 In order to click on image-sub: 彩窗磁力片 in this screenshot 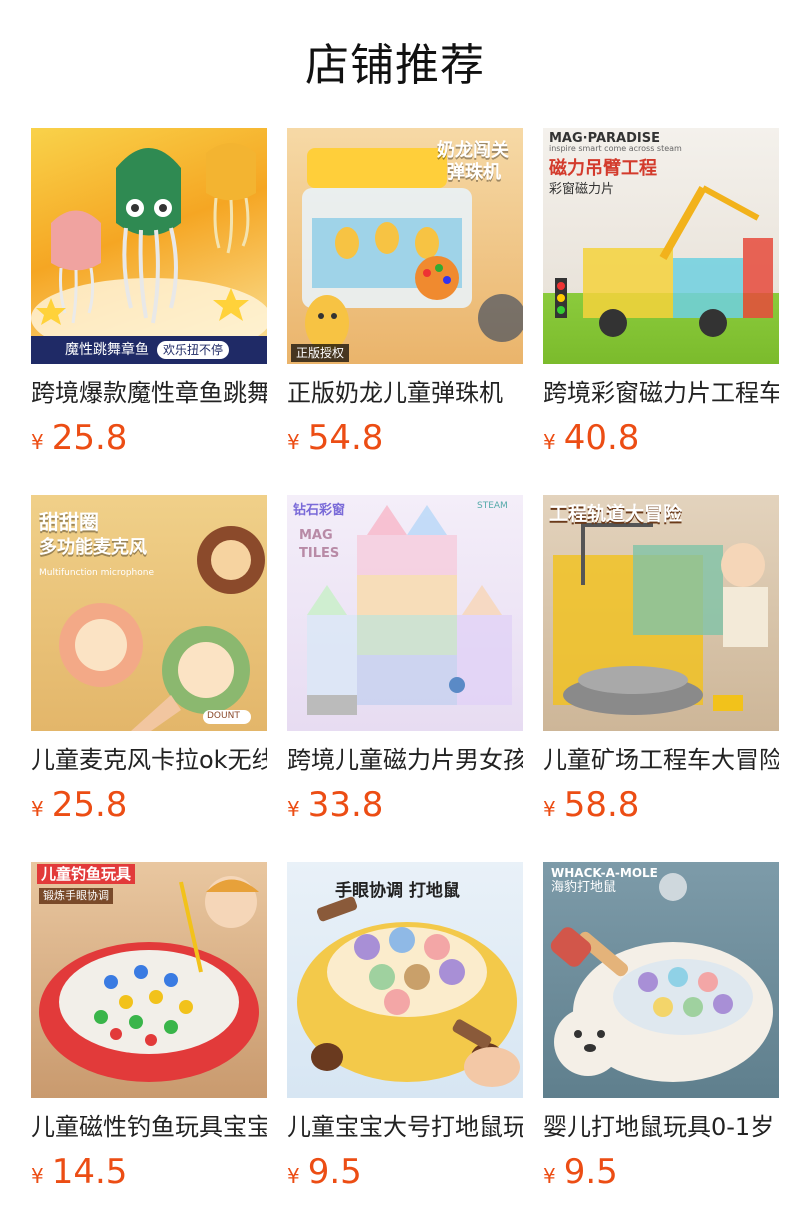, I will do `click(582, 189)`.